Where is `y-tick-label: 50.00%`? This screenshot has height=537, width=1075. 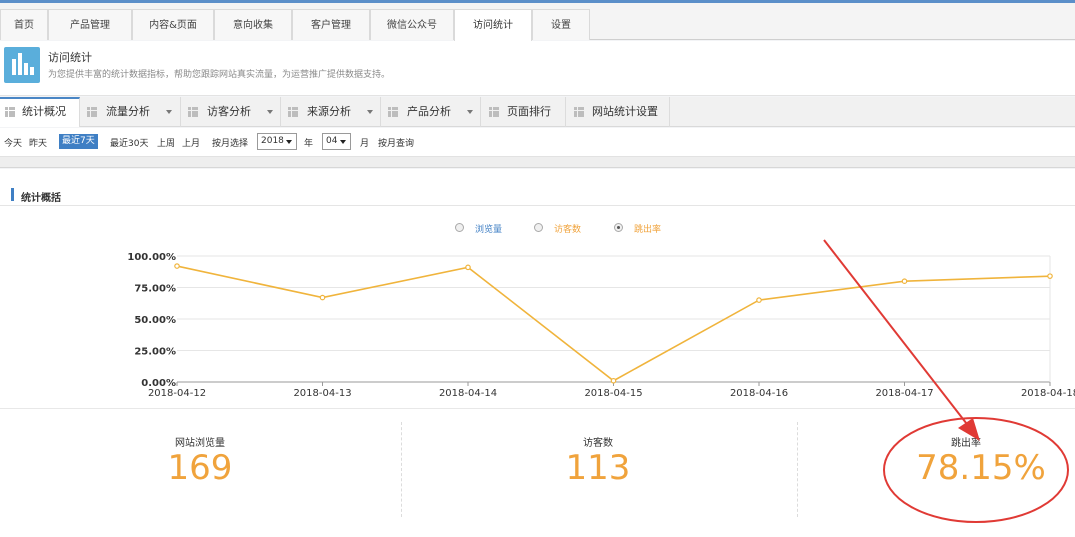 y-tick-label: 50.00% is located at coordinates (155, 320).